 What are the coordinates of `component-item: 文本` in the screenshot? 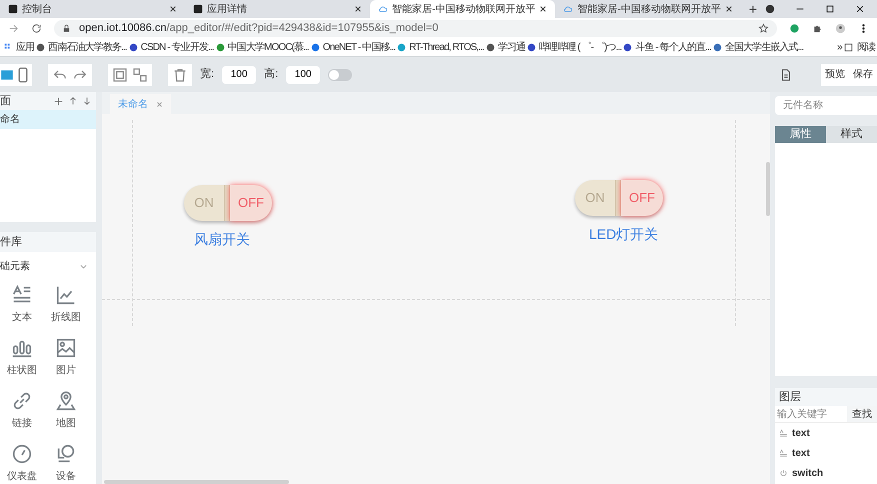 It's located at (22, 304).